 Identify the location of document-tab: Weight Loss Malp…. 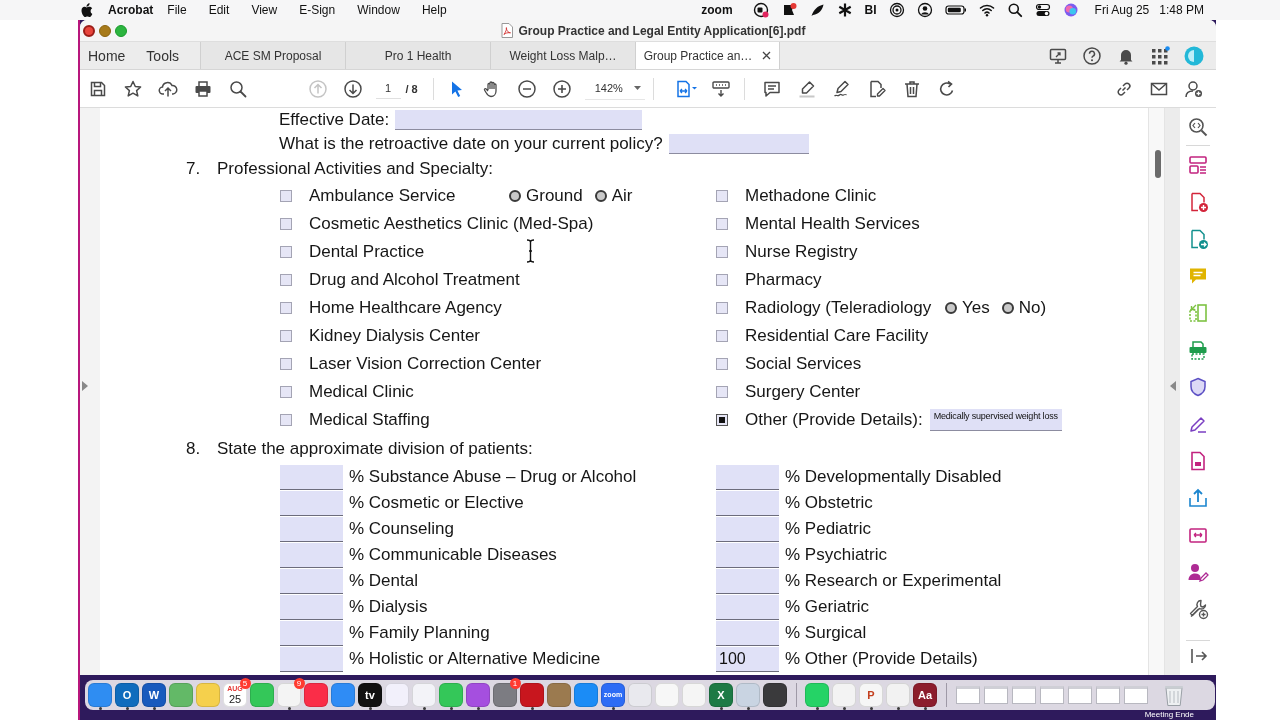
(562, 55).